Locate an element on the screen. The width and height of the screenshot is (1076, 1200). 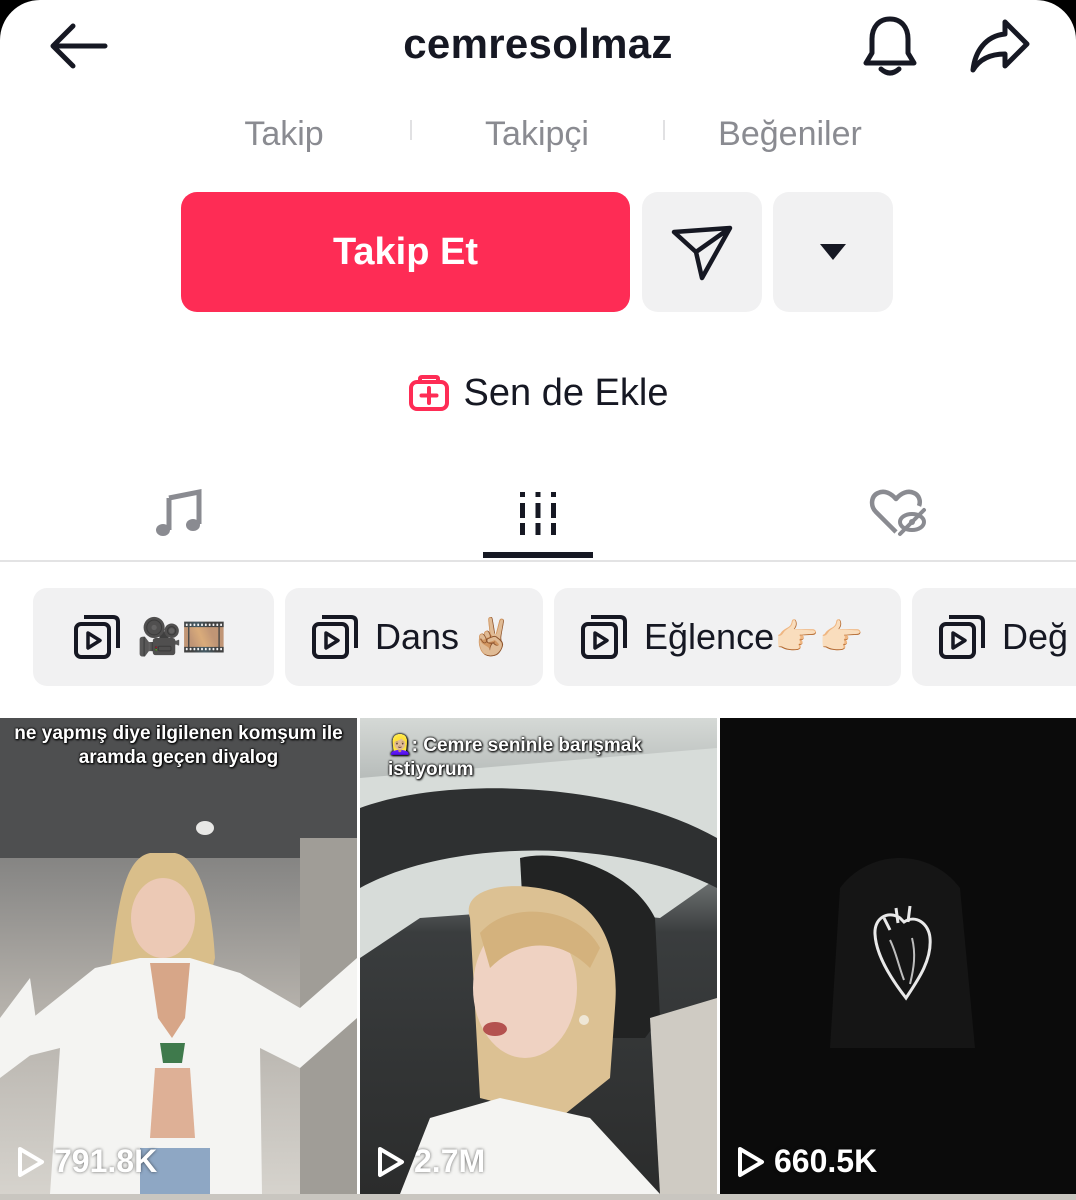
add-yours-button: Sen de Ekle is located at coordinates (538, 393).